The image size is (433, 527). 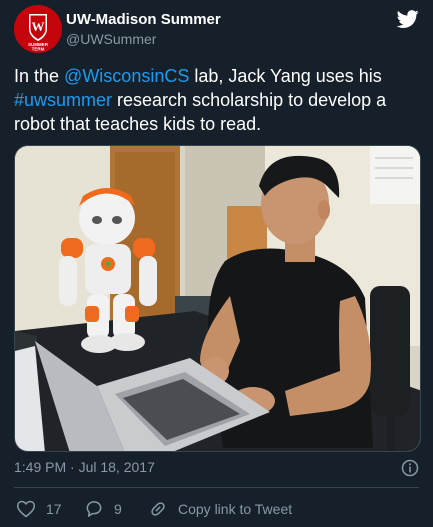 What do you see at coordinates (143, 19) in the screenshot?
I see `author-display-name: UW-Madison Summer` at bounding box center [143, 19].